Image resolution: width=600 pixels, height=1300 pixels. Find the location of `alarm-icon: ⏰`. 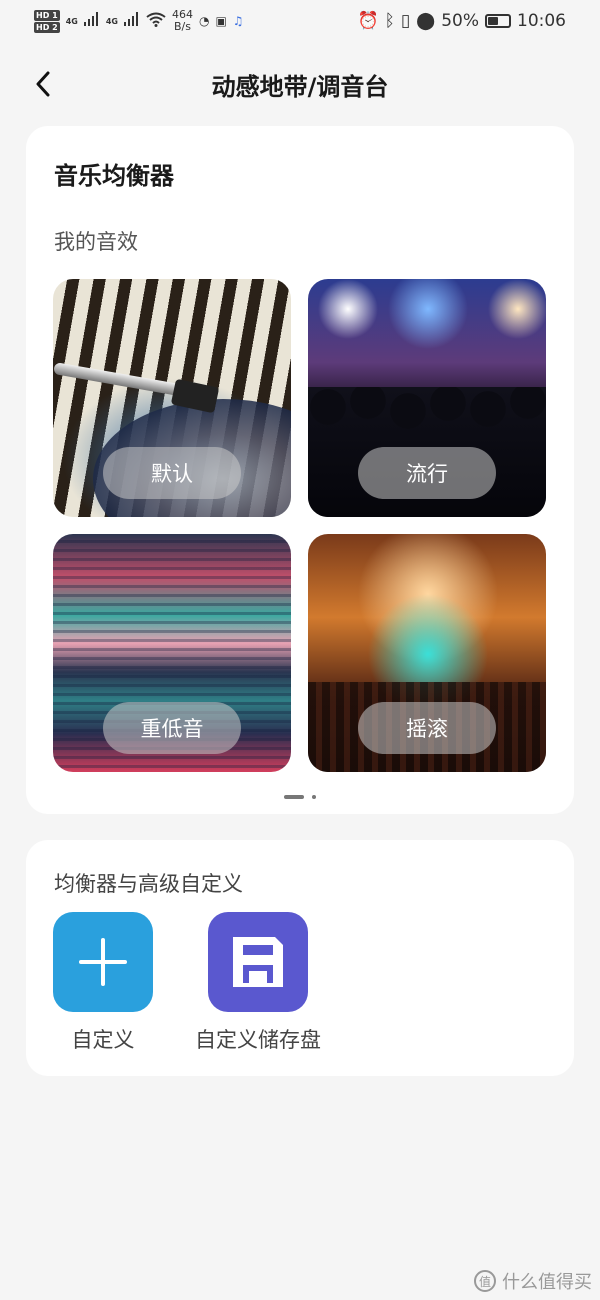

alarm-icon: ⏰ is located at coordinates (368, 21).